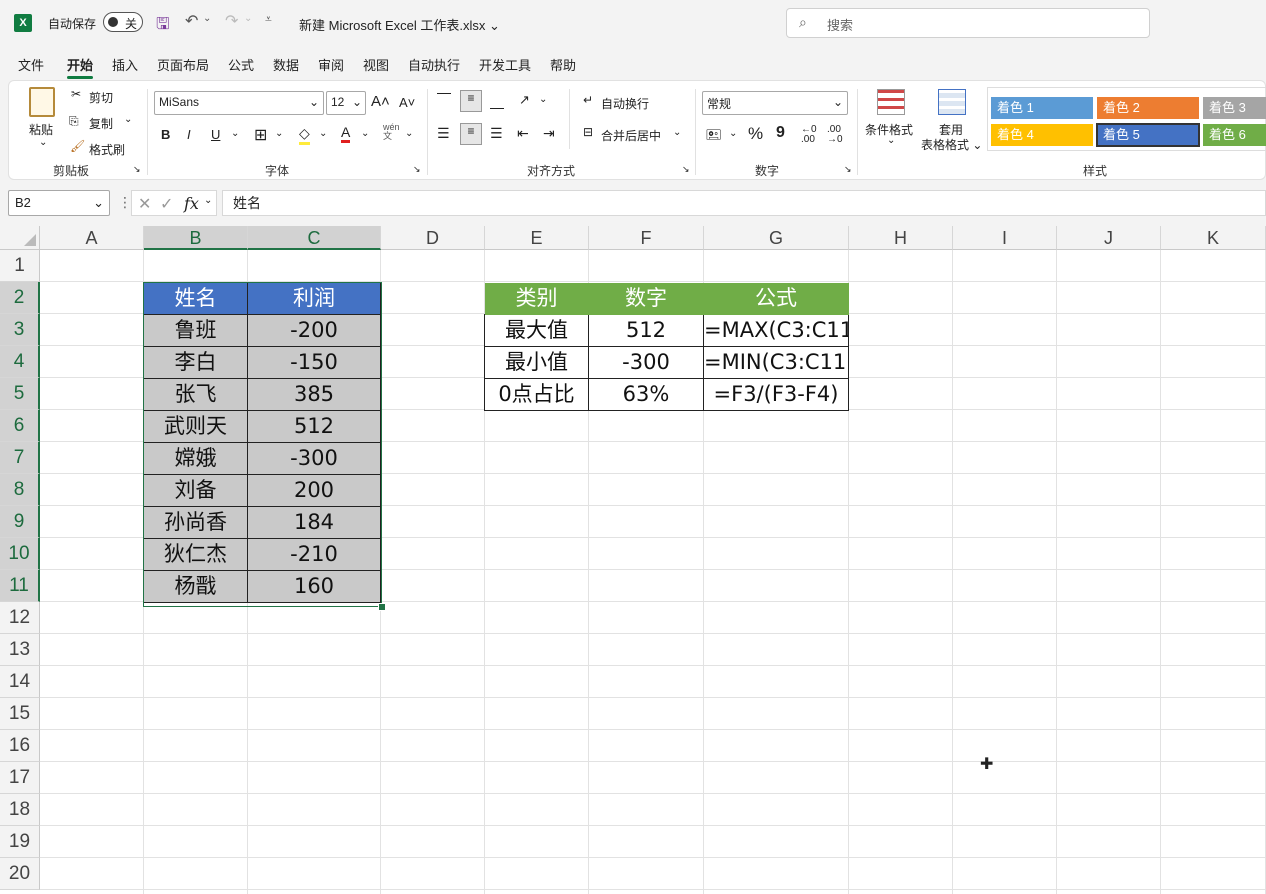  Describe the element at coordinates (497, 101) in the screenshot. I see `align-bottom-icon: ⎽` at that location.